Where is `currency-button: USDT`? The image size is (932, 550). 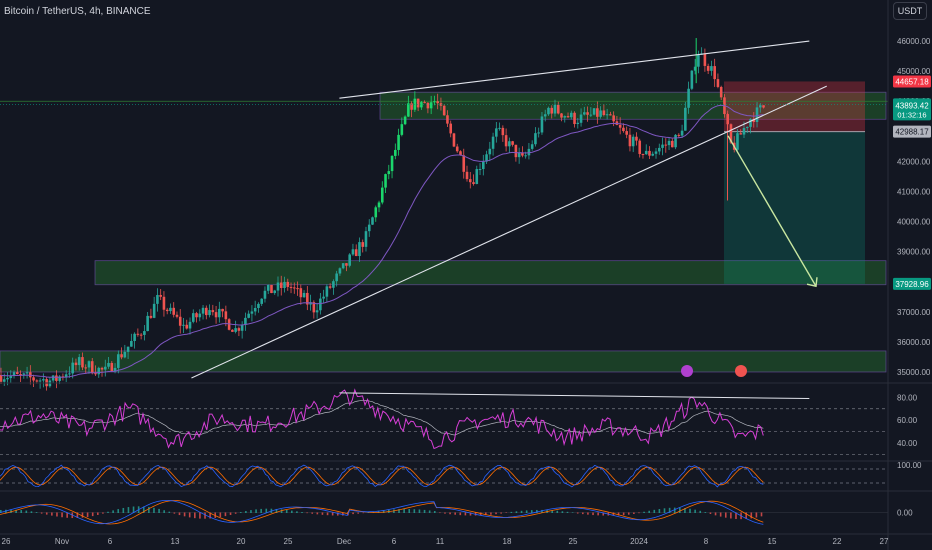 currency-button: USDT is located at coordinates (910, 11).